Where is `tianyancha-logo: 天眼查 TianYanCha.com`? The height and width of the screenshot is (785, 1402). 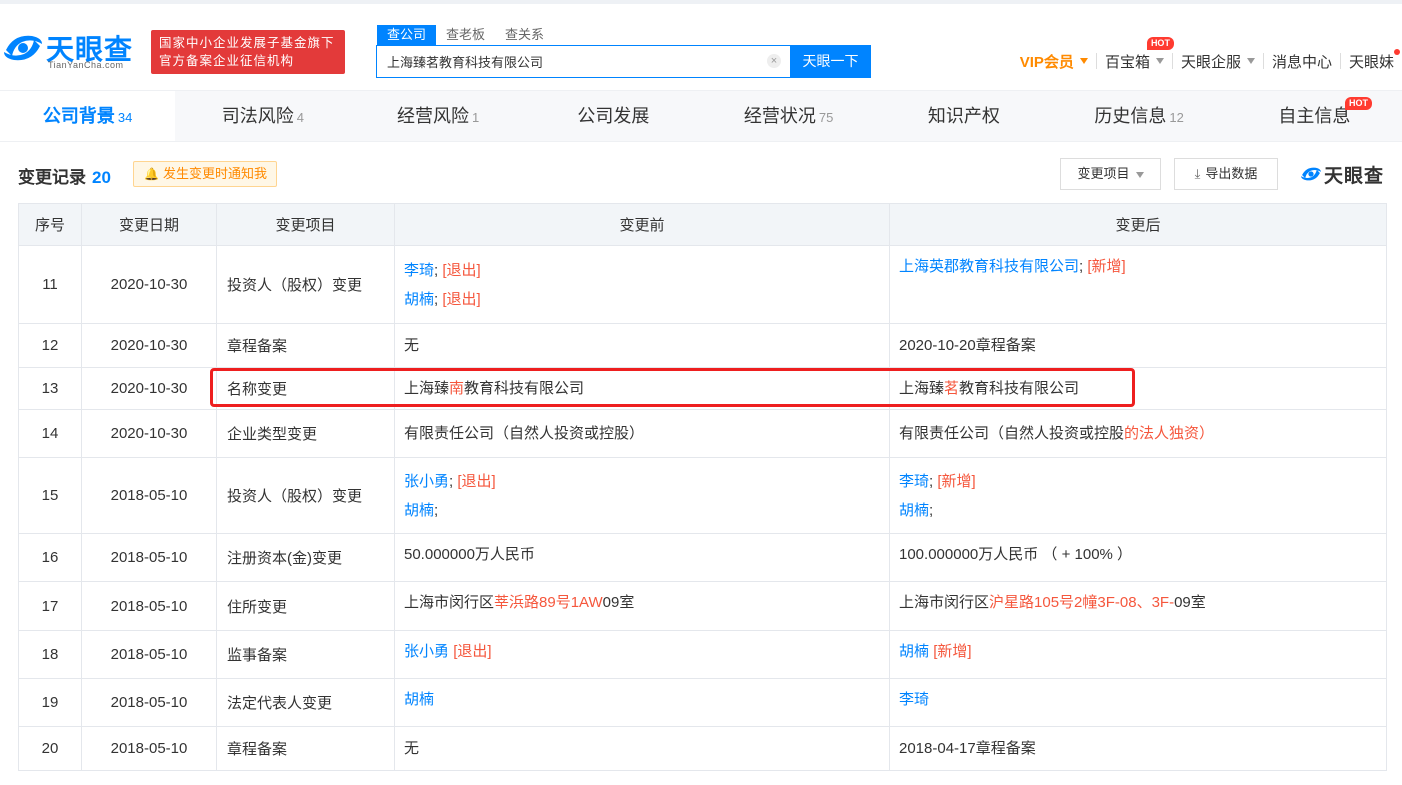
tianyancha-logo: 天眼查 TianYanCha.com is located at coordinates (70, 50).